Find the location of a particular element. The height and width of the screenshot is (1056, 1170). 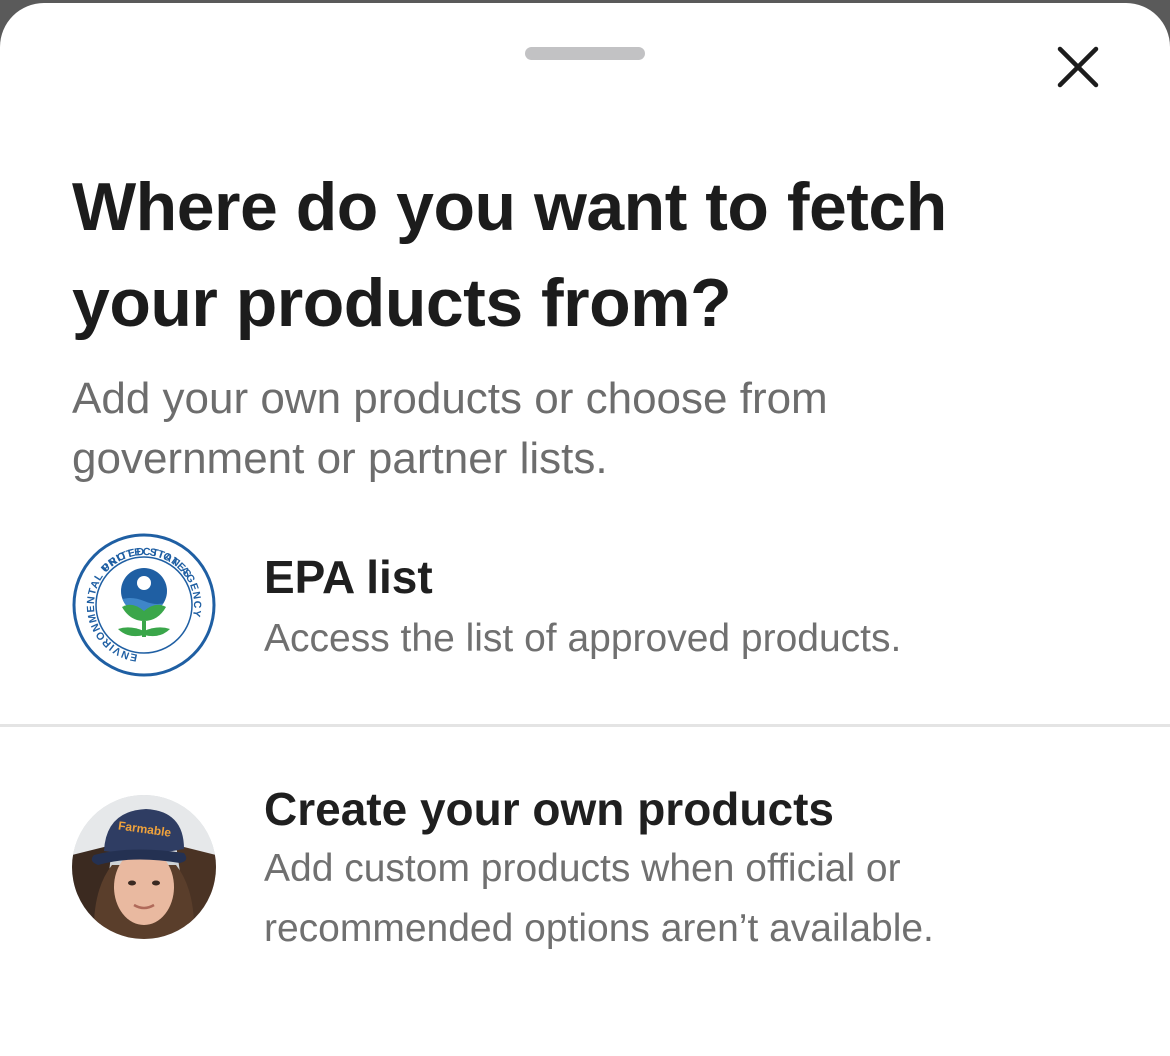

option-description: Access the list of approved products. is located at coordinates (583, 638).